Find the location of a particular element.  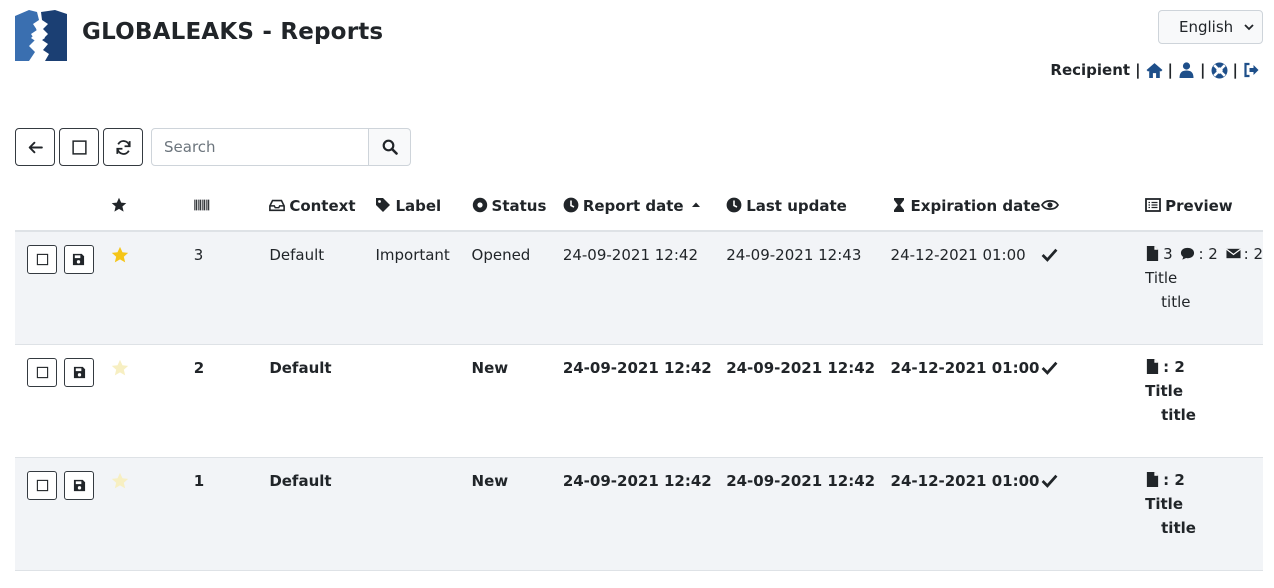

row-preview: 3 : 2 : 2 Title title is located at coordinates (1204, 288).